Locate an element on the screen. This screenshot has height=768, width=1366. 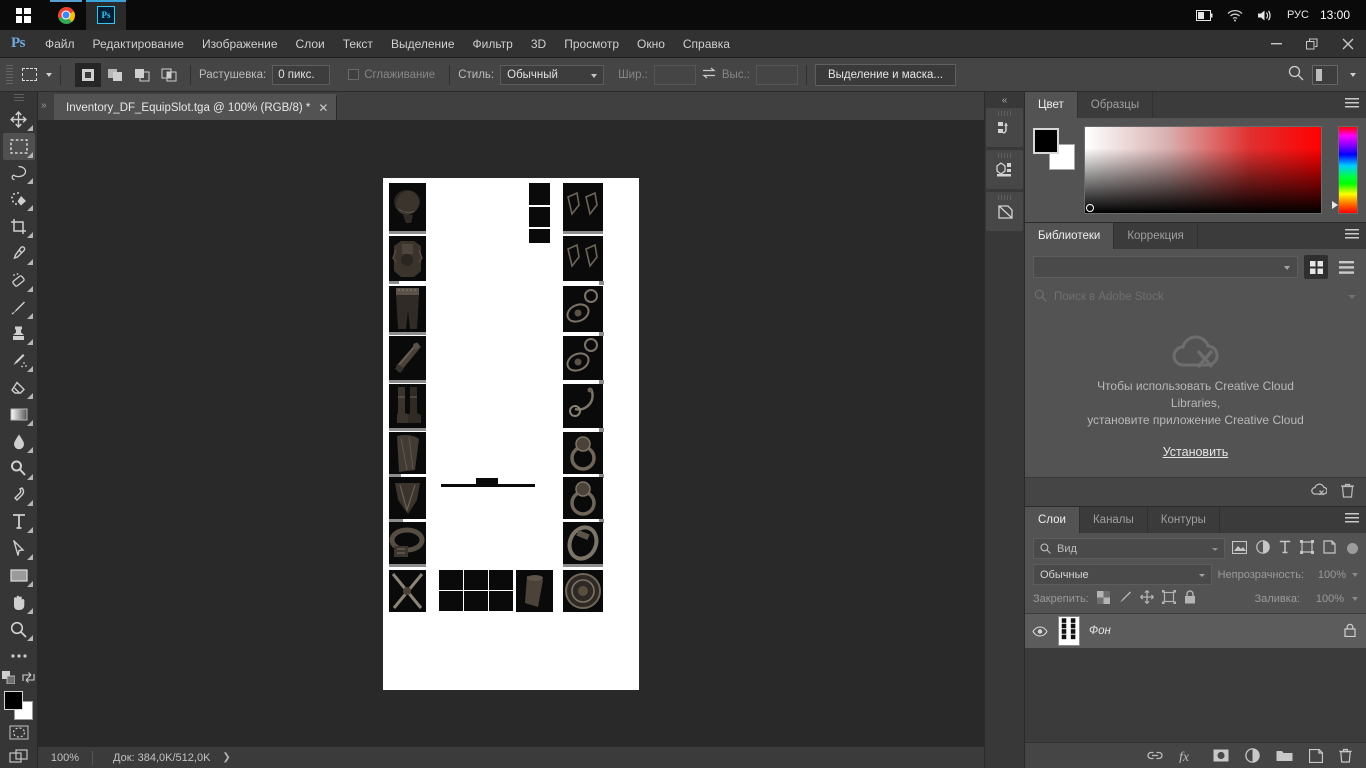
lock-position-icon is located at coordinates (1146, 598).